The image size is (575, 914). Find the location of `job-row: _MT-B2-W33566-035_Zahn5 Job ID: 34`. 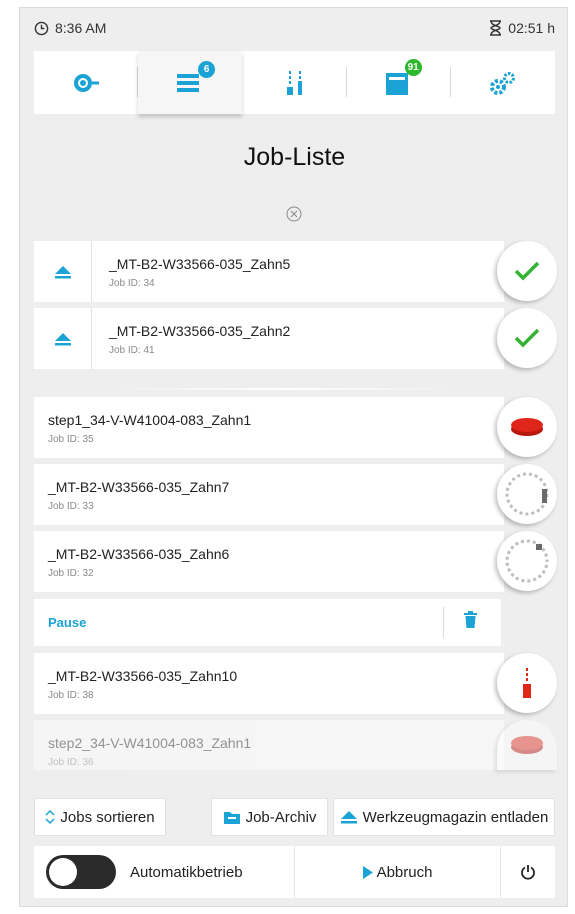

job-row: _MT-B2-W33566-035_Zahn5 Job ID: 34 is located at coordinates (269, 271).